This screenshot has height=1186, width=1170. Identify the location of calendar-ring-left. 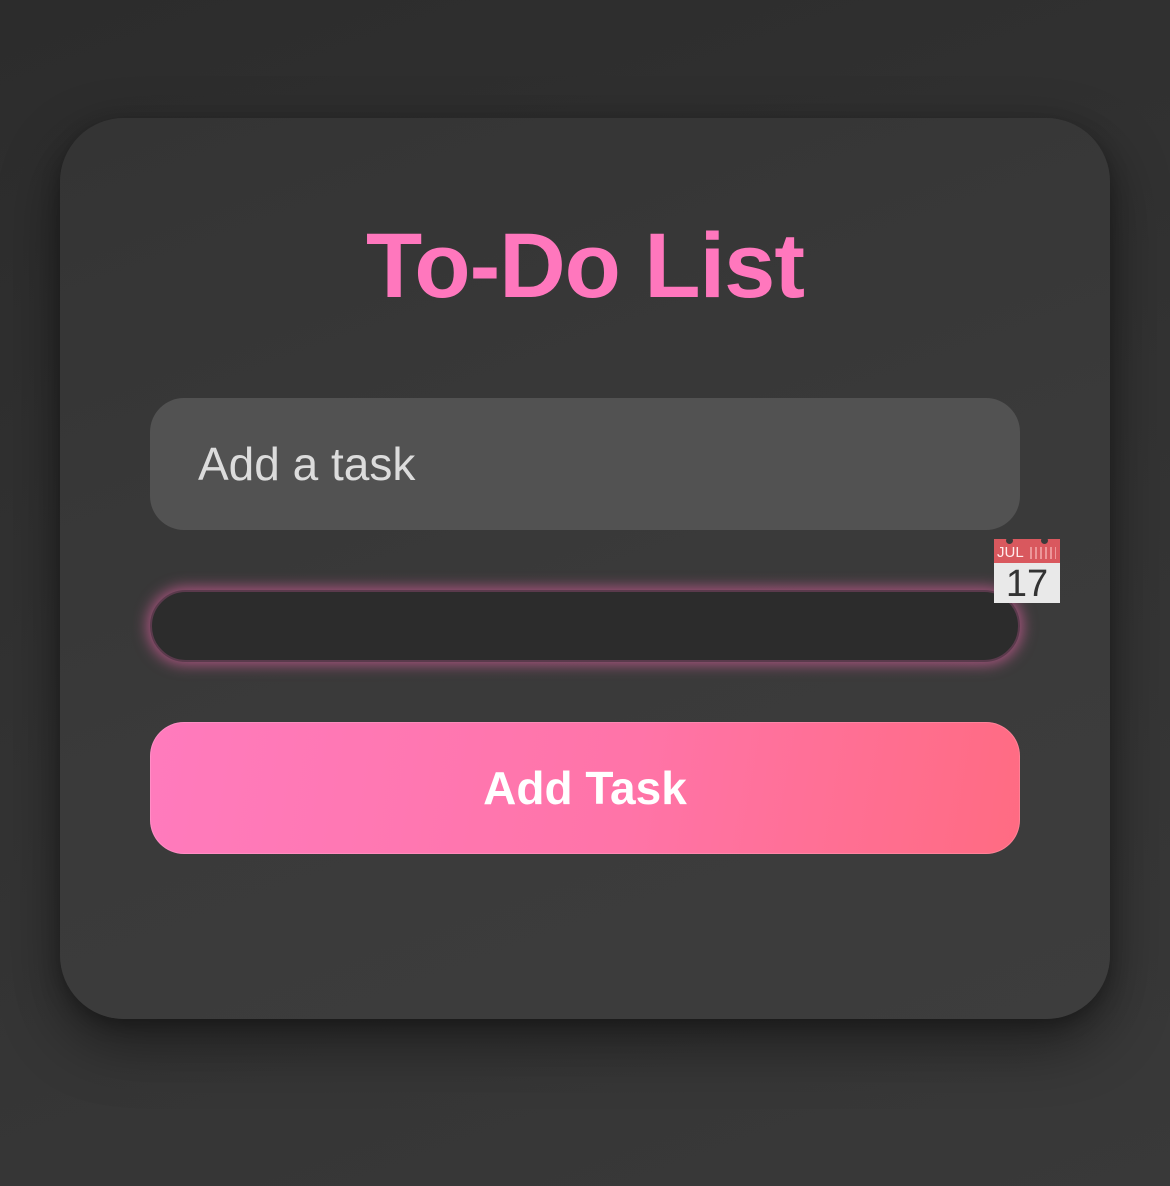
(1009, 540).